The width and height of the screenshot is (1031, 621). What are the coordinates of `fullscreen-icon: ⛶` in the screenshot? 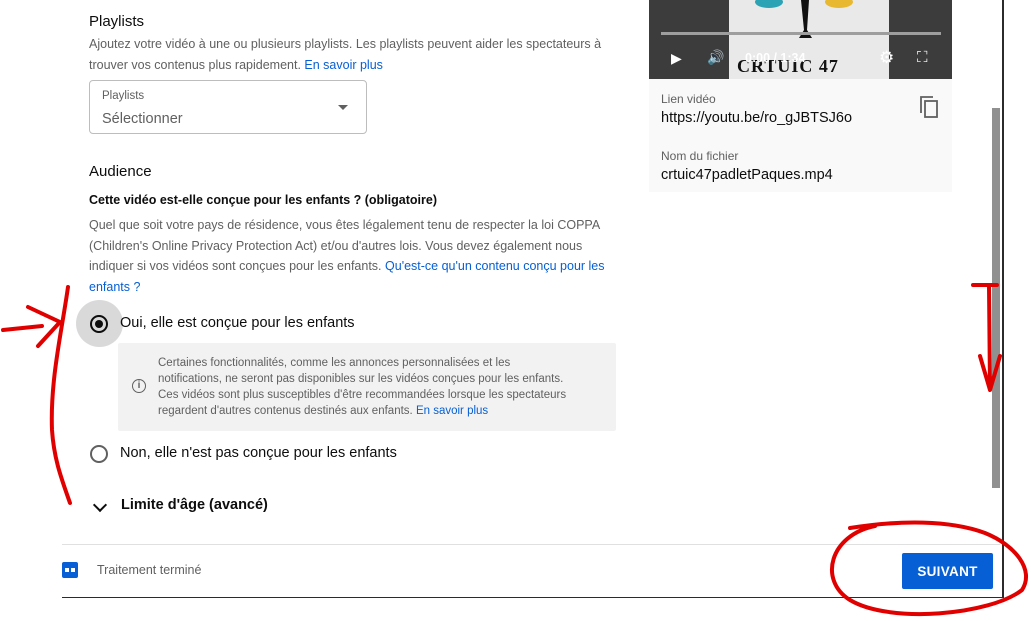 It's located at (922, 57).